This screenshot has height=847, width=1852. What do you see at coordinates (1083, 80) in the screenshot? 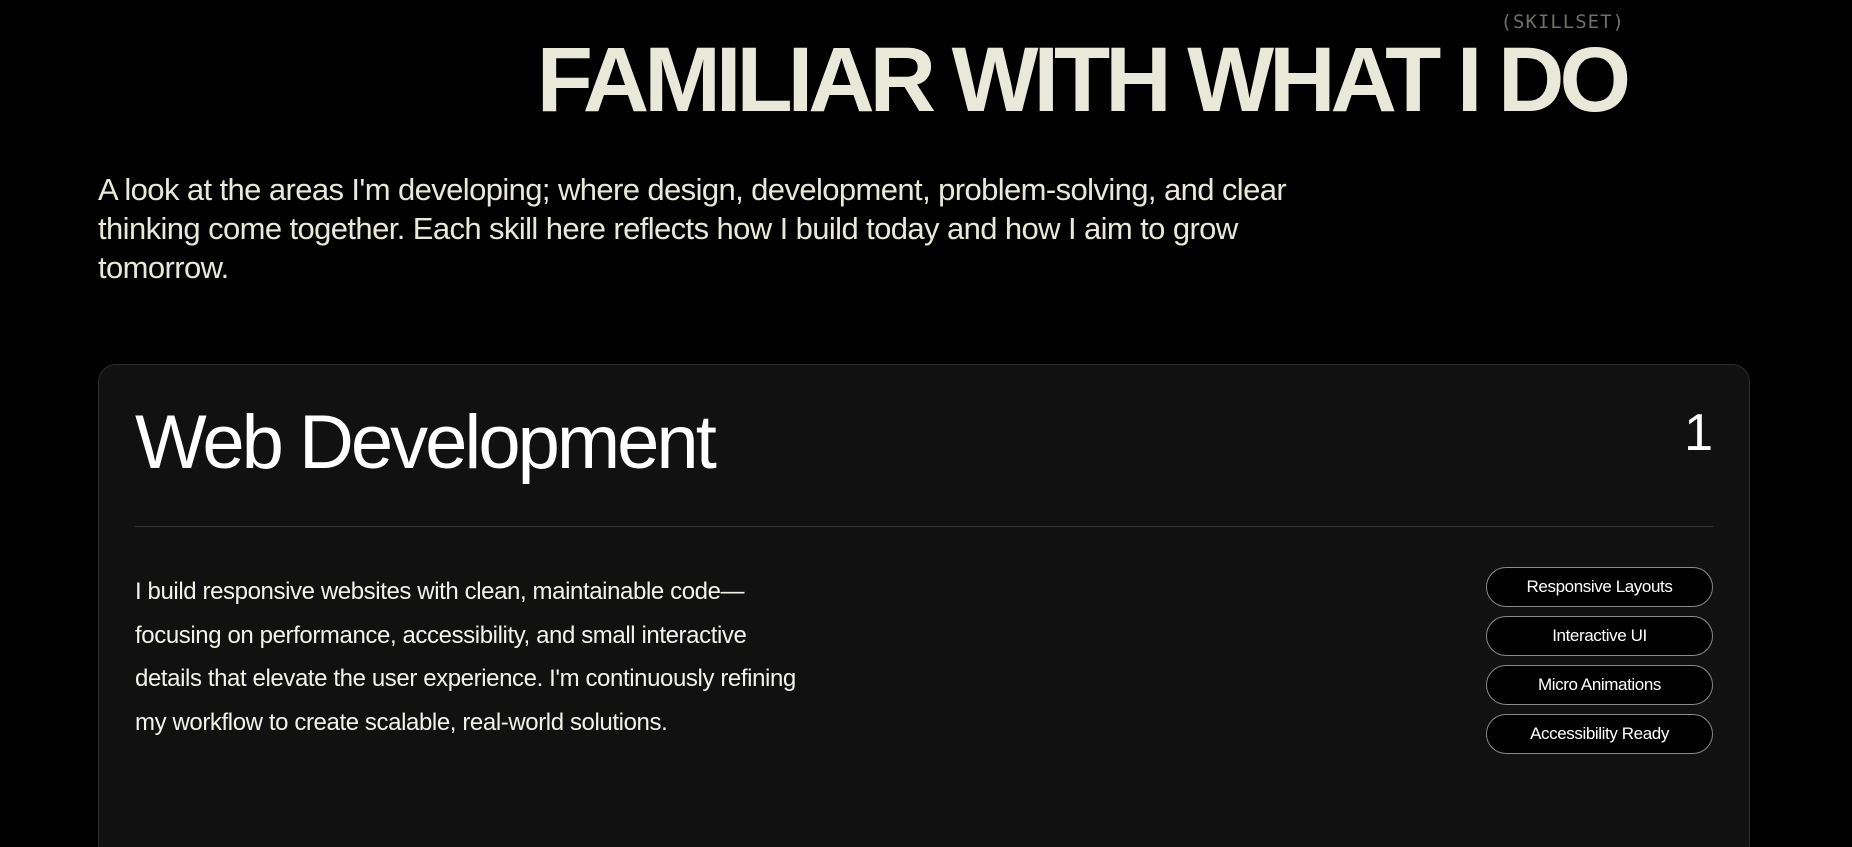
I see `section-headline: FAMILIAR WITH WHAT I DO` at bounding box center [1083, 80].